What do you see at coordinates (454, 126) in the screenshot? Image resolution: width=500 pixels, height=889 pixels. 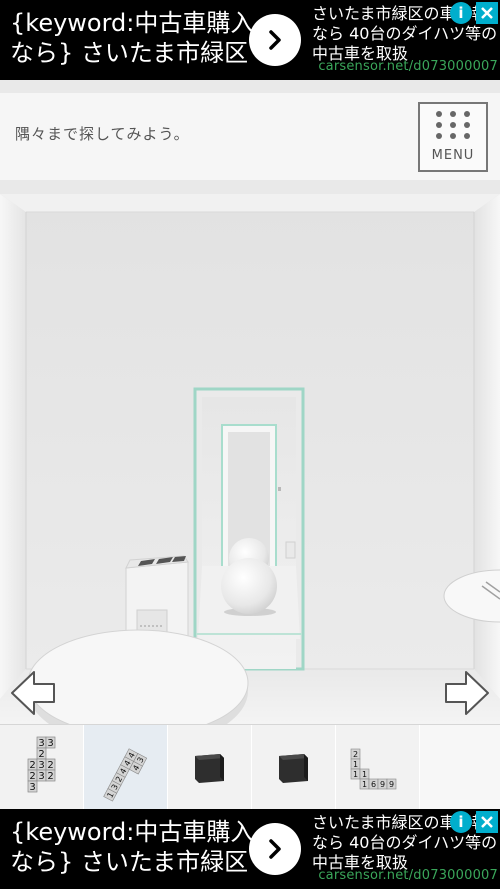 I see `grid-dots-icon` at bounding box center [454, 126].